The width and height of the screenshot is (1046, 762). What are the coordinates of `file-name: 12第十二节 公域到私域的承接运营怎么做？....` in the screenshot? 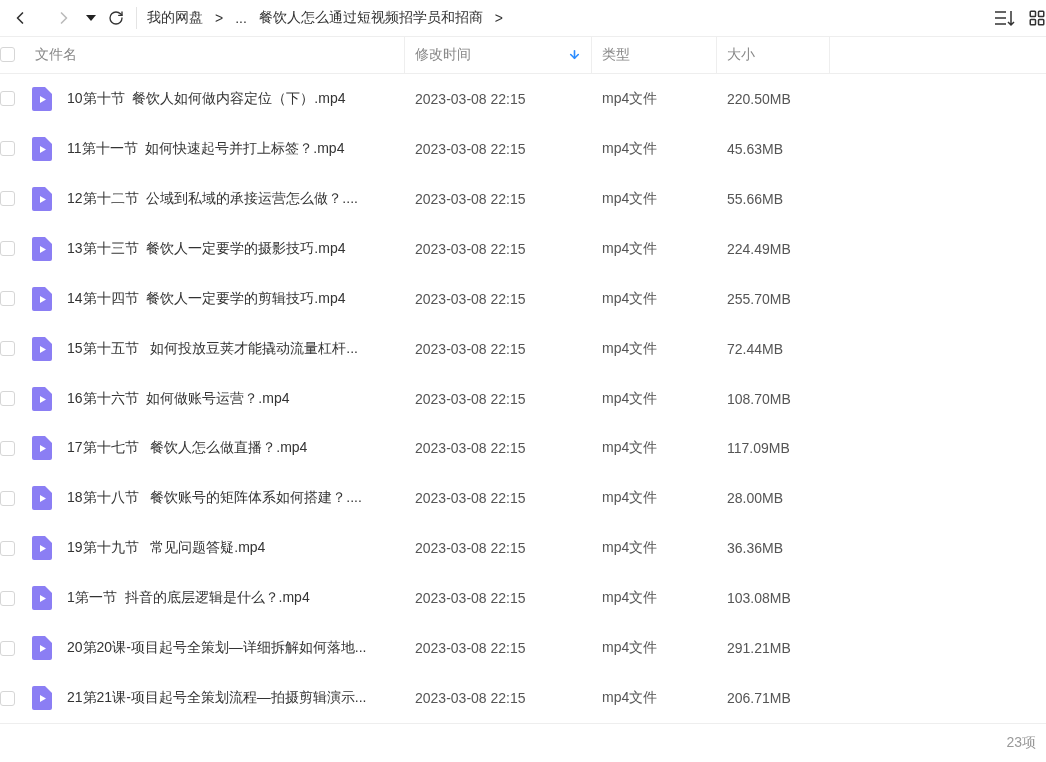 It's located at (212, 198).